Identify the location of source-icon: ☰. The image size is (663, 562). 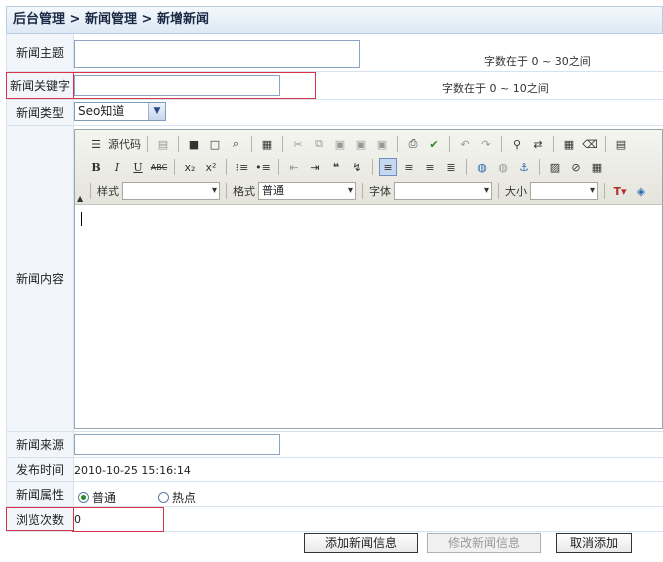
(96, 144).